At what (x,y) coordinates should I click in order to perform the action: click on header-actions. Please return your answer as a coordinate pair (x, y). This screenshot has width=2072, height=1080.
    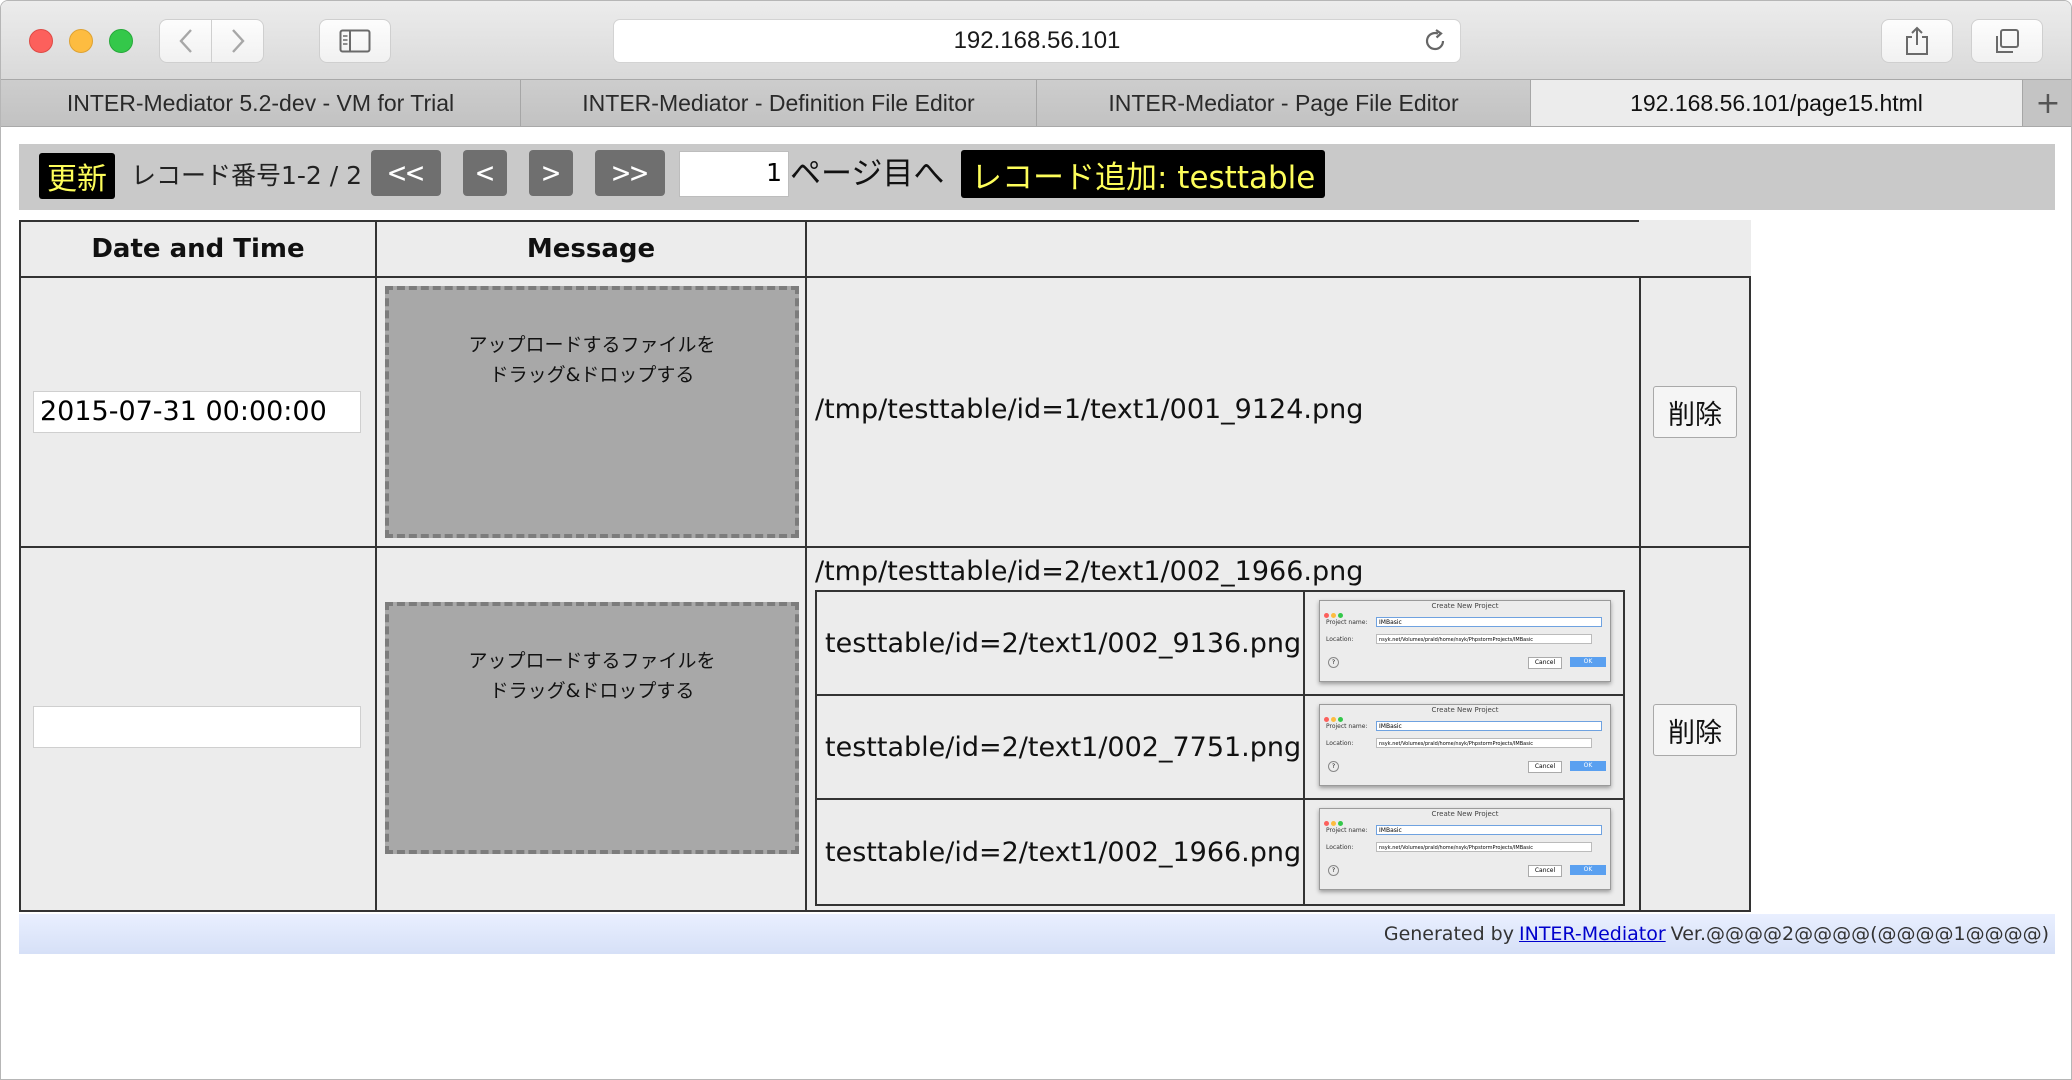
    Looking at the image, I should click on (1695, 249).